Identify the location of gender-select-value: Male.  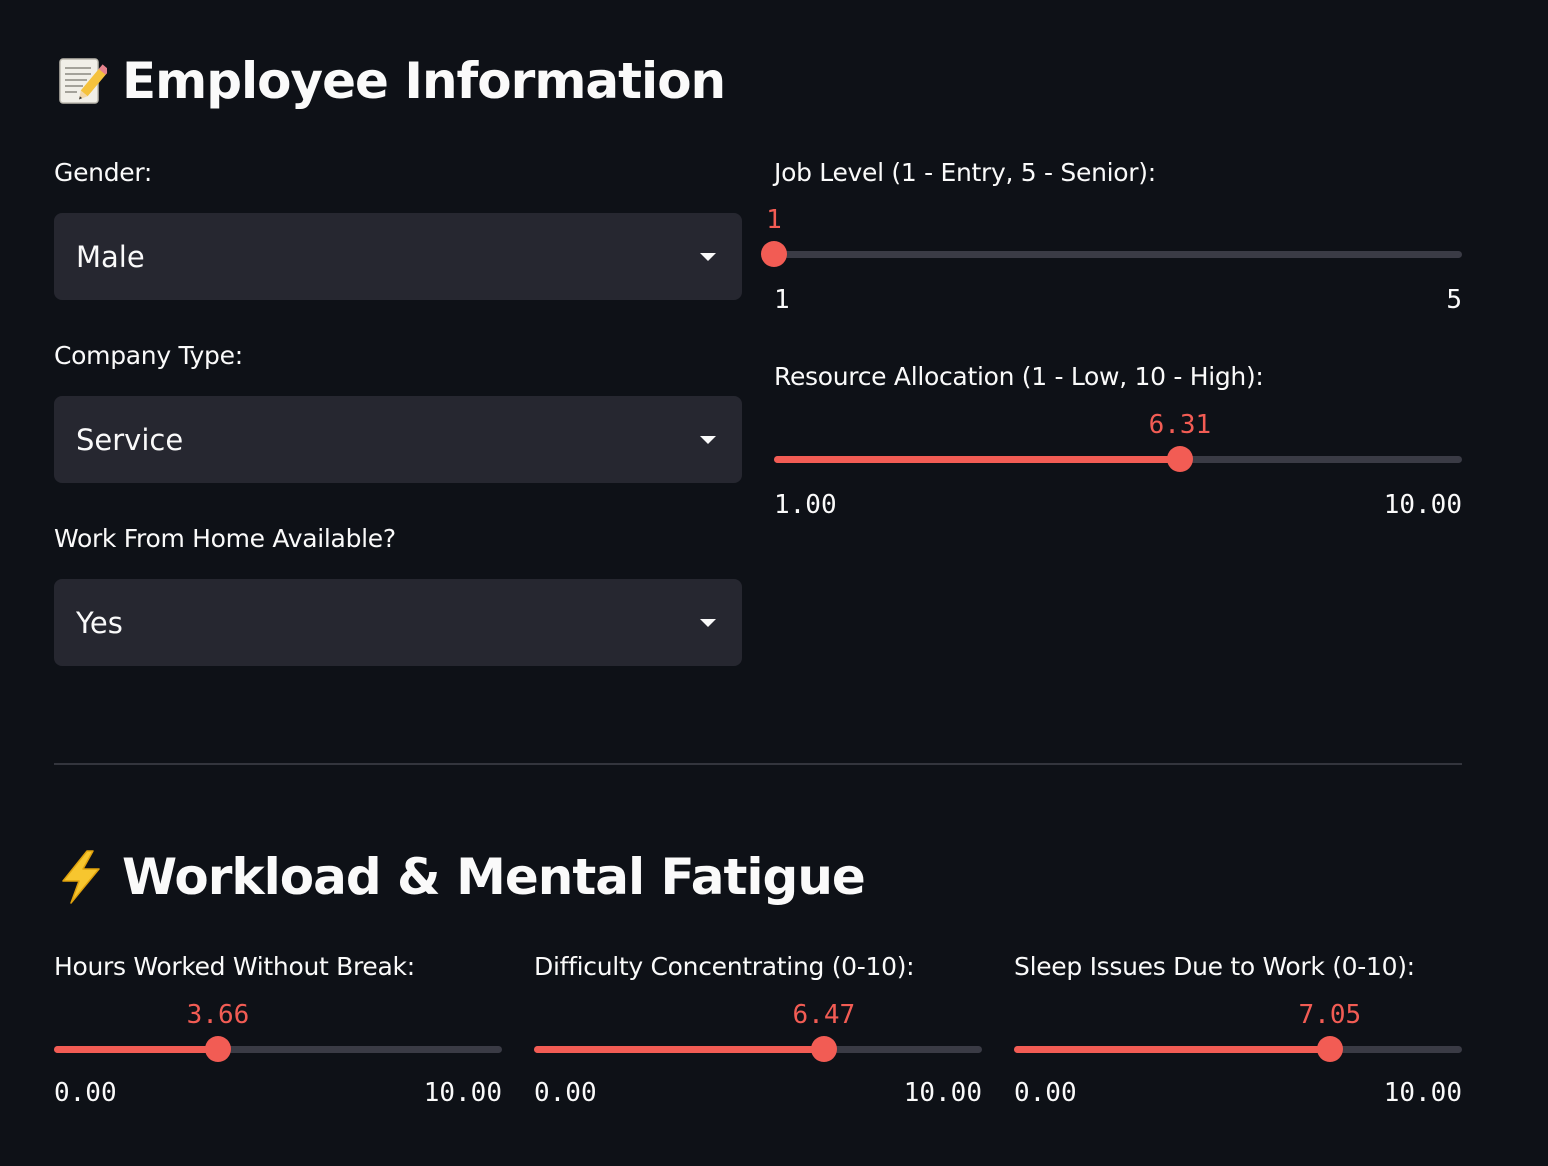
(110, 256).